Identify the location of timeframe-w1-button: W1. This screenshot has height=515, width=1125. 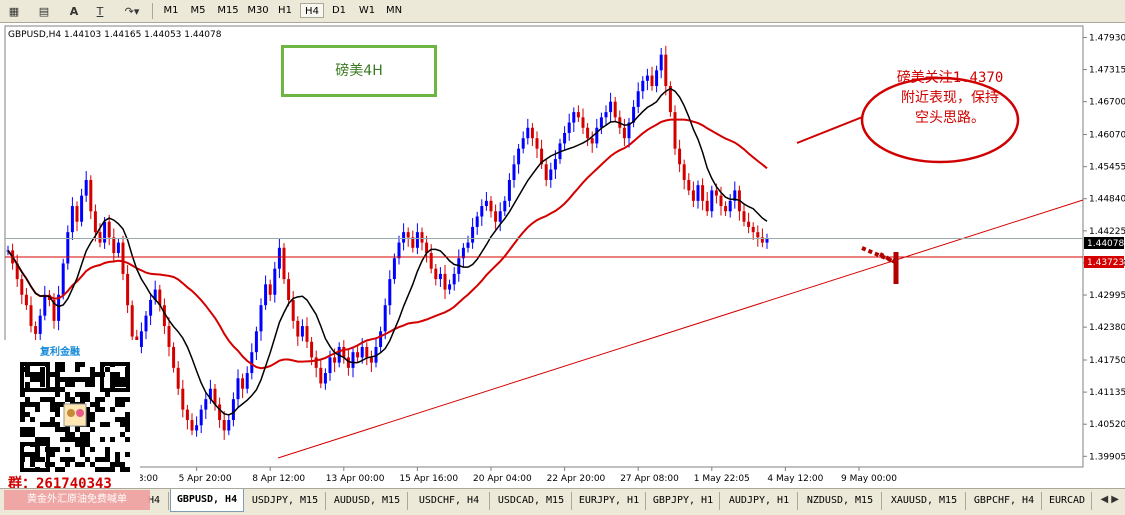
(367, 10).